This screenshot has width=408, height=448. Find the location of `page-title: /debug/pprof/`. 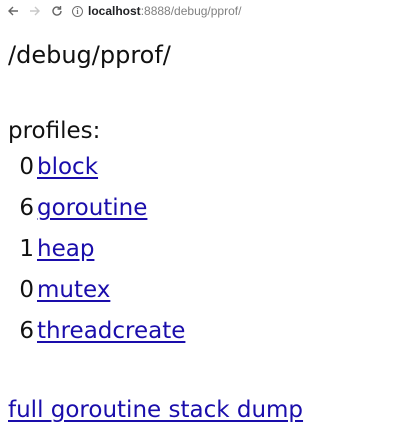

page-title: /debug/pprof/ is located at coordinates (89, 55).